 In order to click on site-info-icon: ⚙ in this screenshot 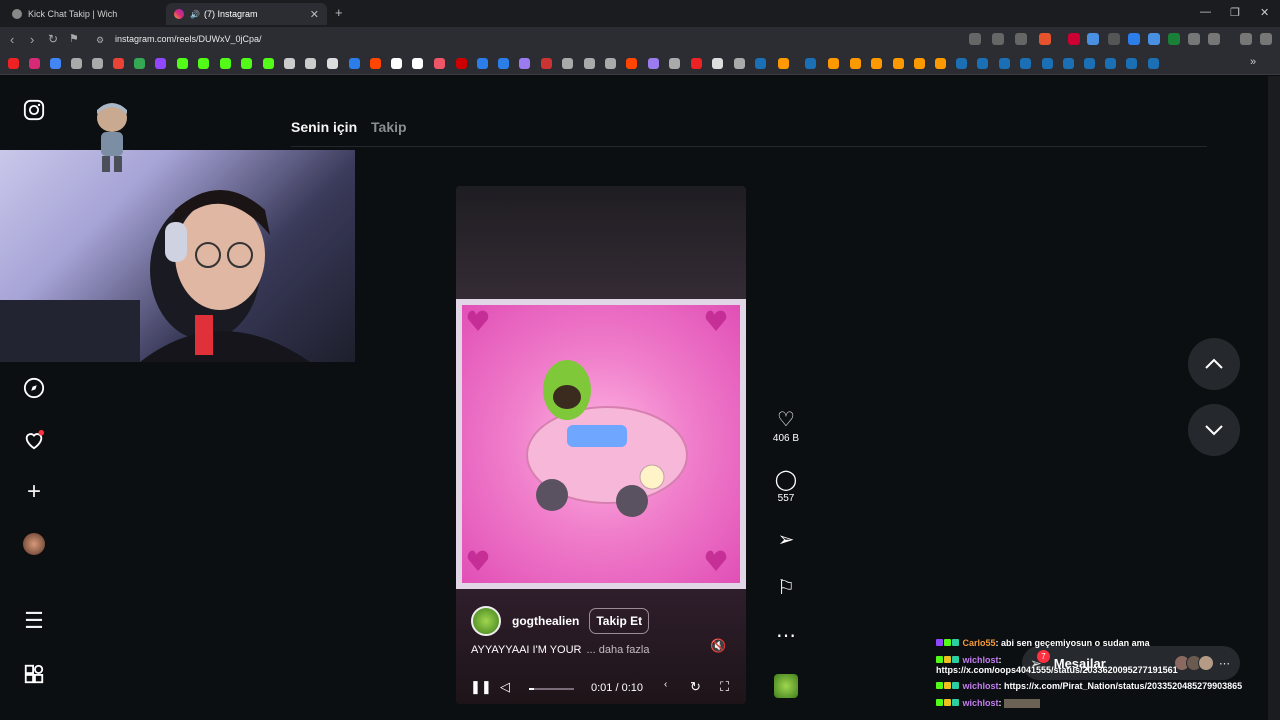, I will do `click(100, 40)`.